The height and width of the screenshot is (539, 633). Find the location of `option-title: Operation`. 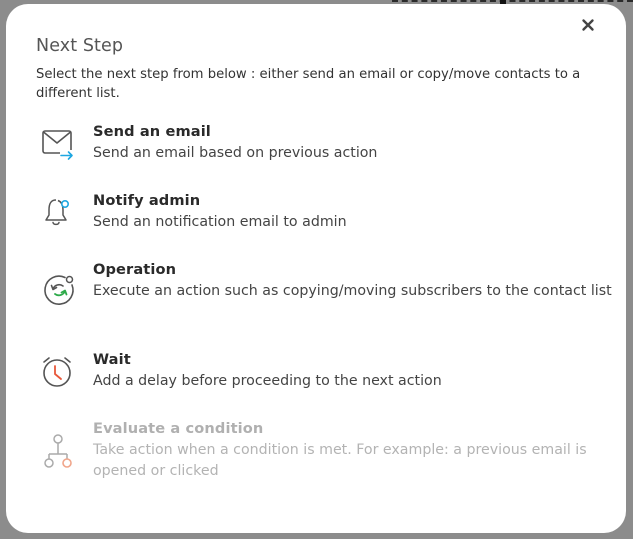

option-title: Operation is located at coordinates (135, 269).